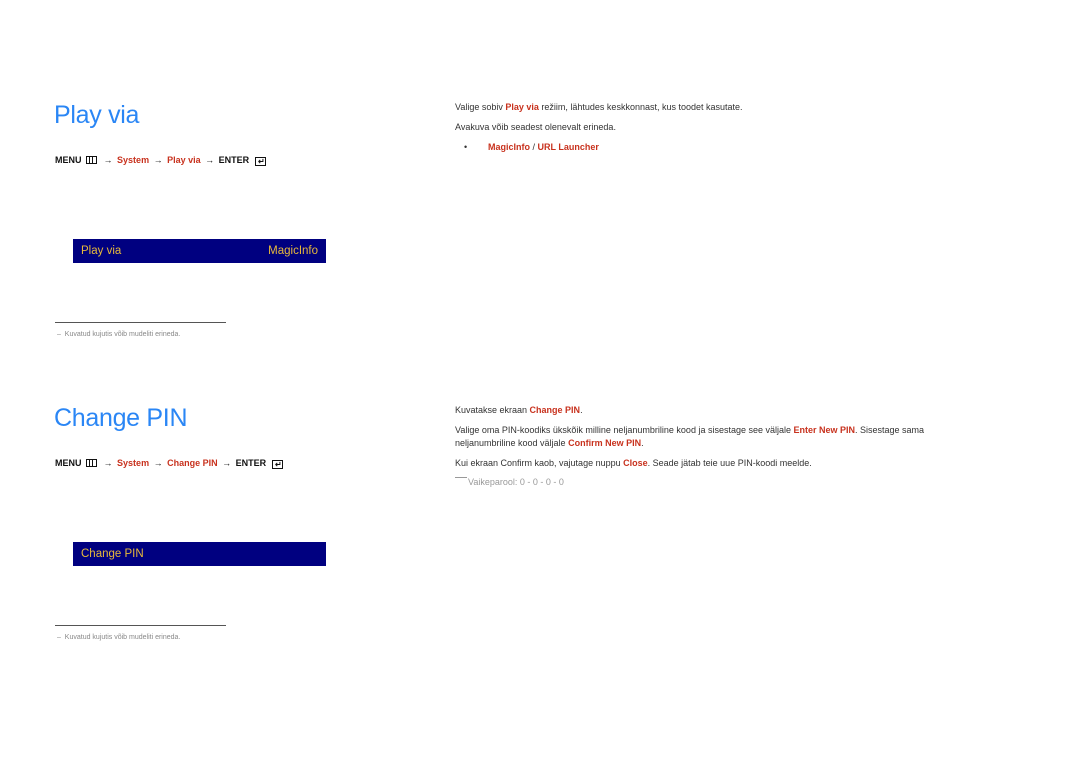 The image size is (1080, 763). What do you see at coordinates (492, 410) in the screenshot?
I see `text: Kuvatakse ekraan` at bounding box center [492, 410].